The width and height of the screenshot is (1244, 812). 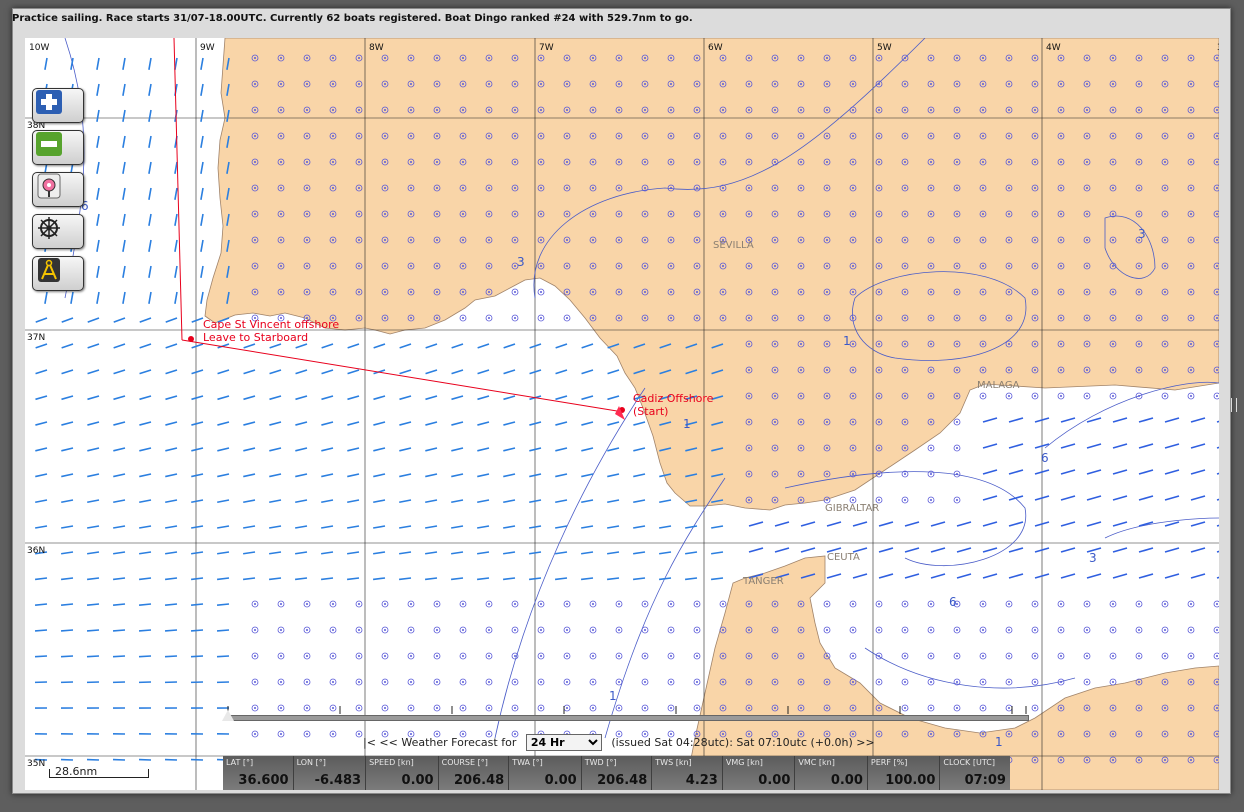 I want to click on zoom-in-icon, so click(x=49, y=102).